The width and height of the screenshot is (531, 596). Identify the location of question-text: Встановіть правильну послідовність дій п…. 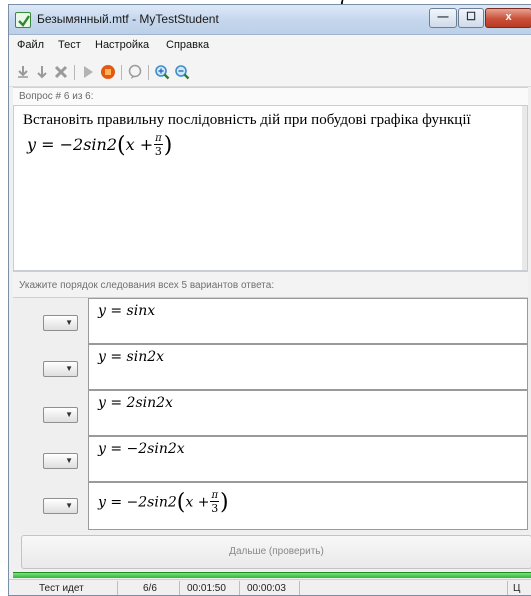
(247, 120).